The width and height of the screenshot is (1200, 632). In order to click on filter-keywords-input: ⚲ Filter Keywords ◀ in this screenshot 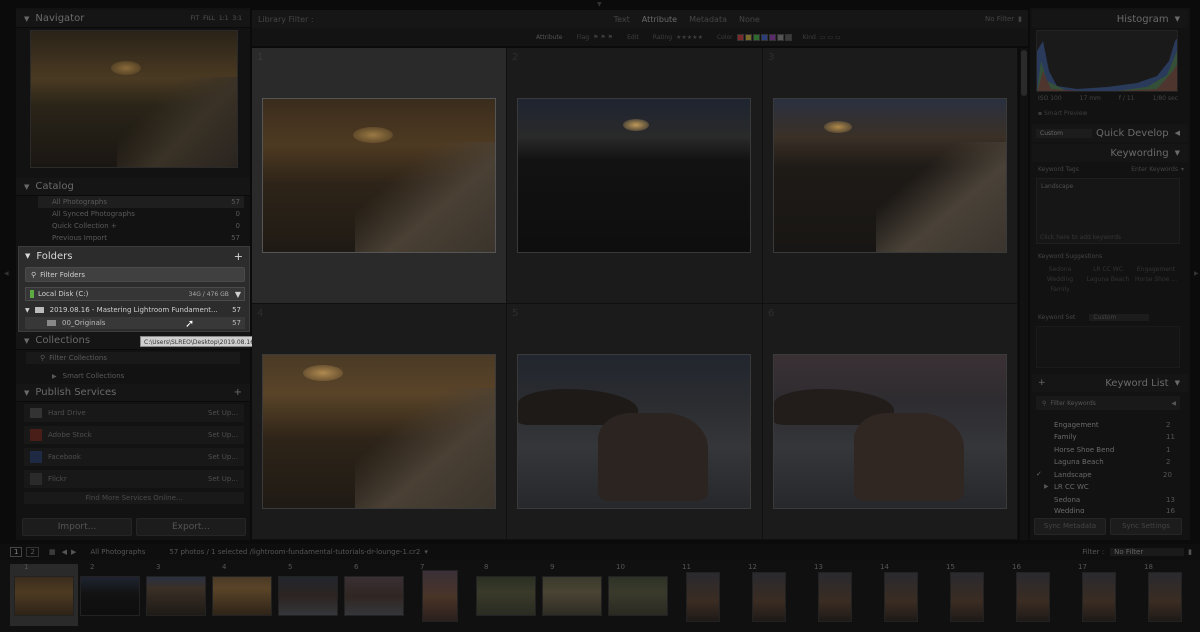, I will do `click(1108, 403)`.